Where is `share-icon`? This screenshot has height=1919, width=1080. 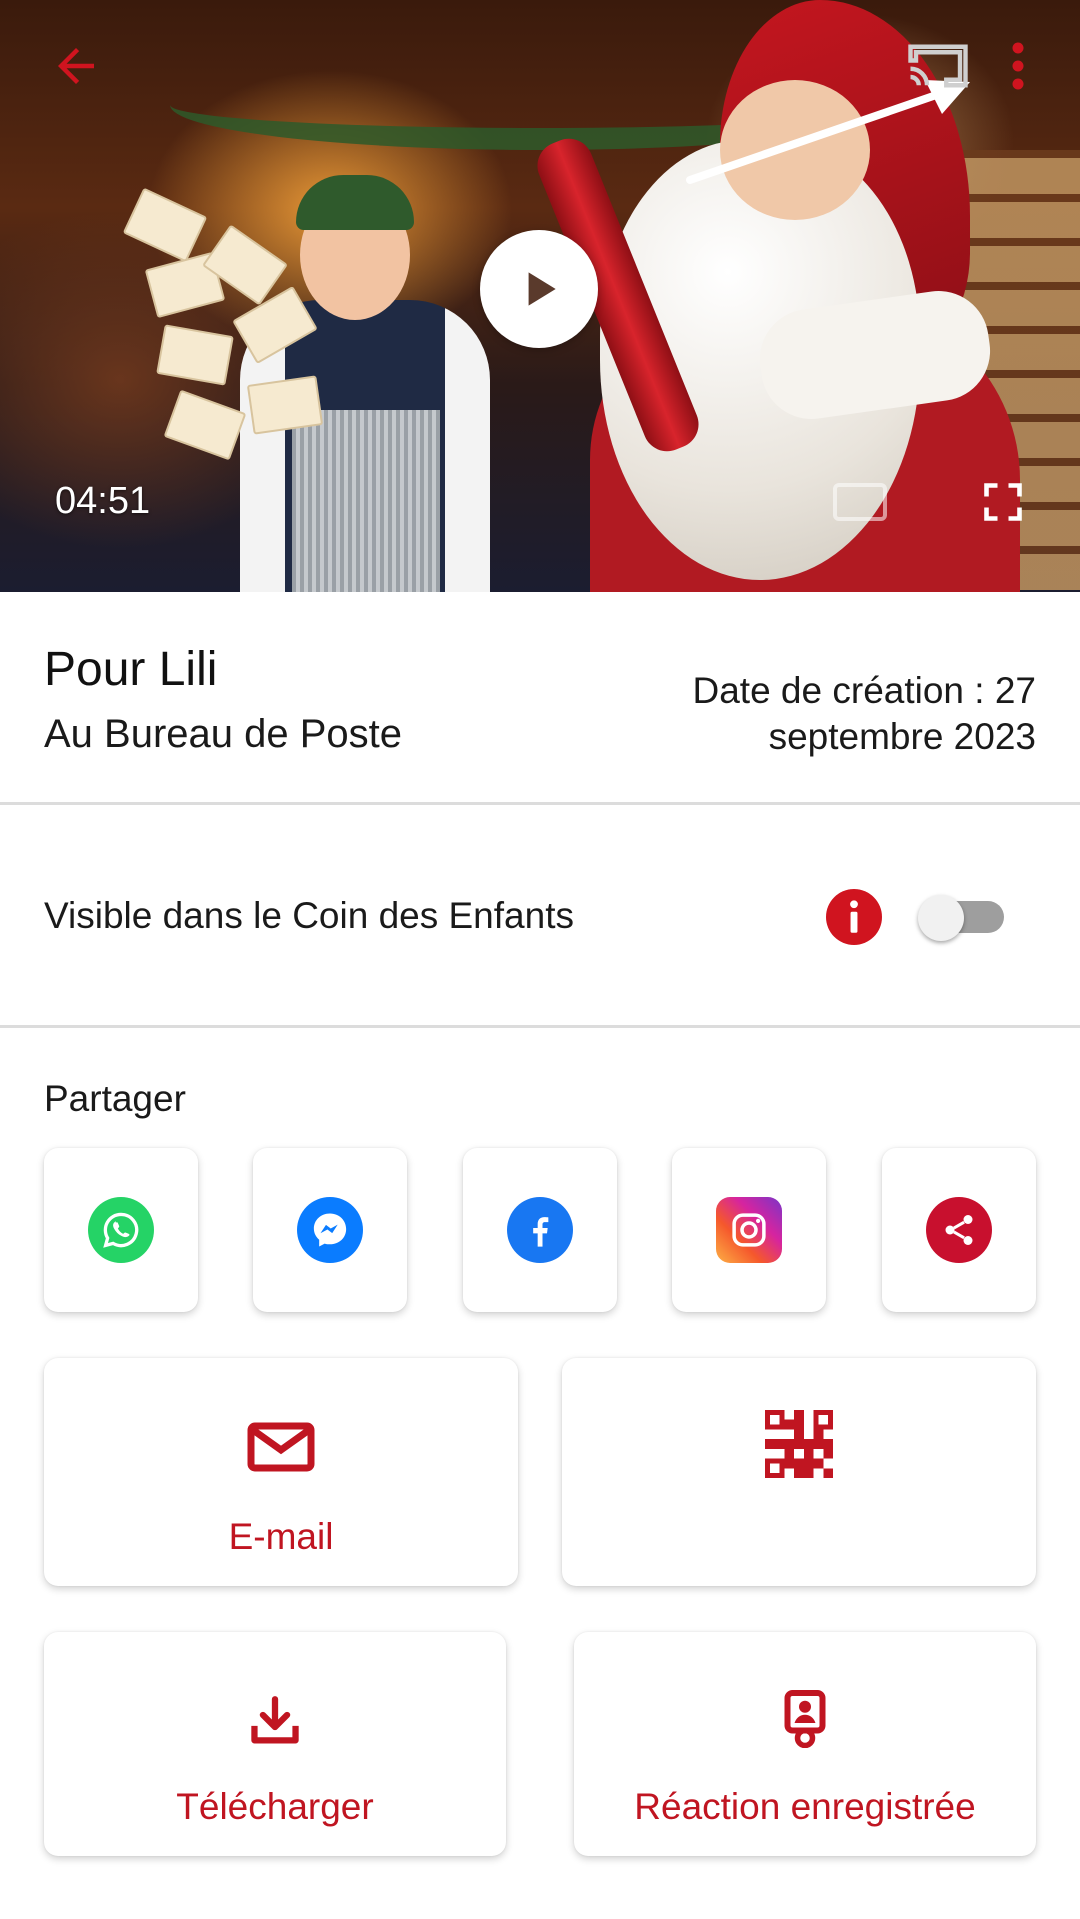 share-icon is located at coordinates (959, 1230).